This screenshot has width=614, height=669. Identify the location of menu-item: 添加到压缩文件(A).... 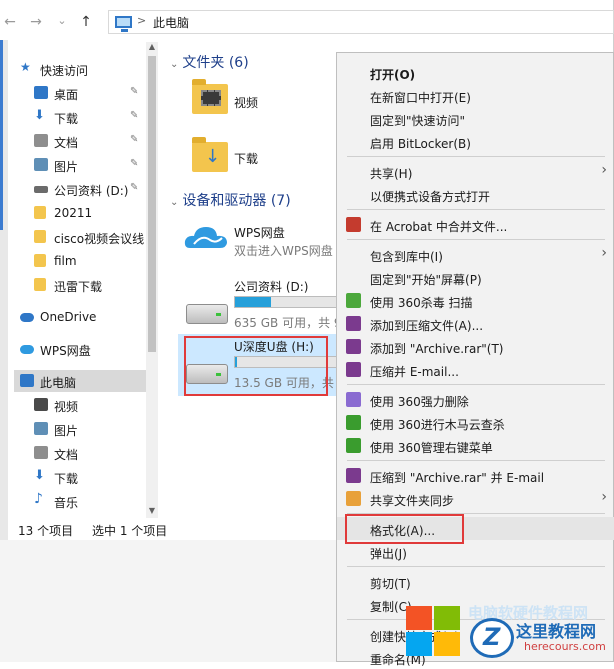
(475, 323).